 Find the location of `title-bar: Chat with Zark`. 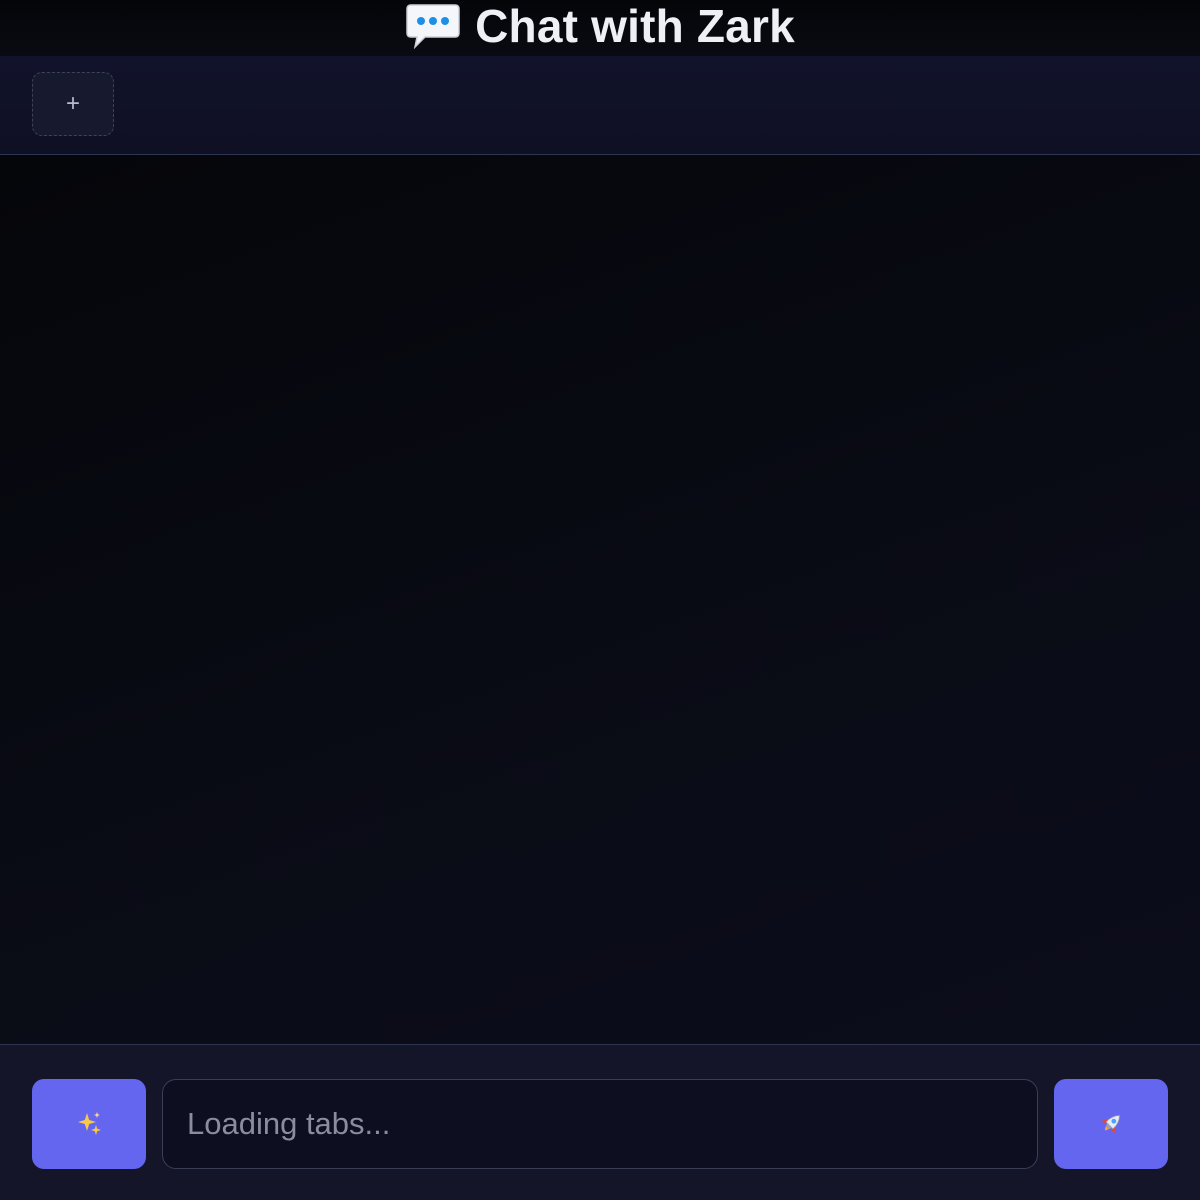

title-bar: Chat with Zark is located at coordinates (600, 28).